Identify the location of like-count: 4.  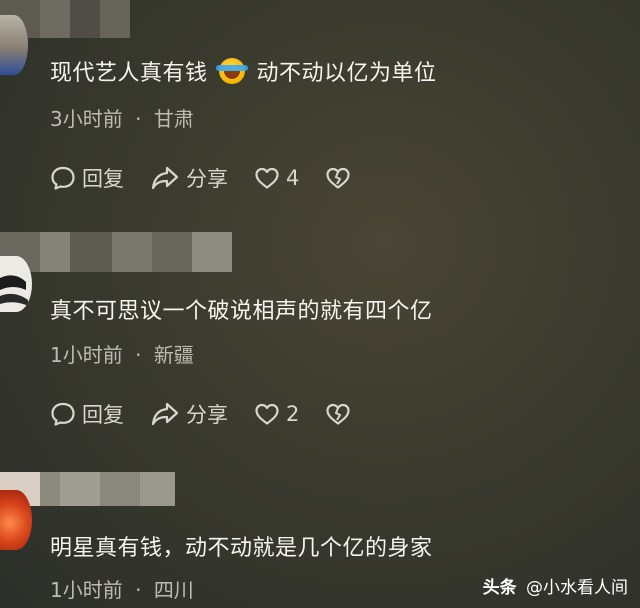
(293, 178).